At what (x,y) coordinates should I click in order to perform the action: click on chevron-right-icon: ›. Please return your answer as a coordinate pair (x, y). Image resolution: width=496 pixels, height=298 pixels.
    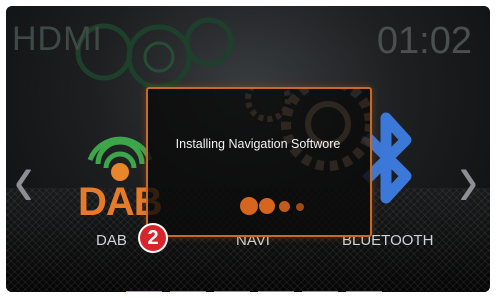
    Looking at the image, I should click on (468, 179).